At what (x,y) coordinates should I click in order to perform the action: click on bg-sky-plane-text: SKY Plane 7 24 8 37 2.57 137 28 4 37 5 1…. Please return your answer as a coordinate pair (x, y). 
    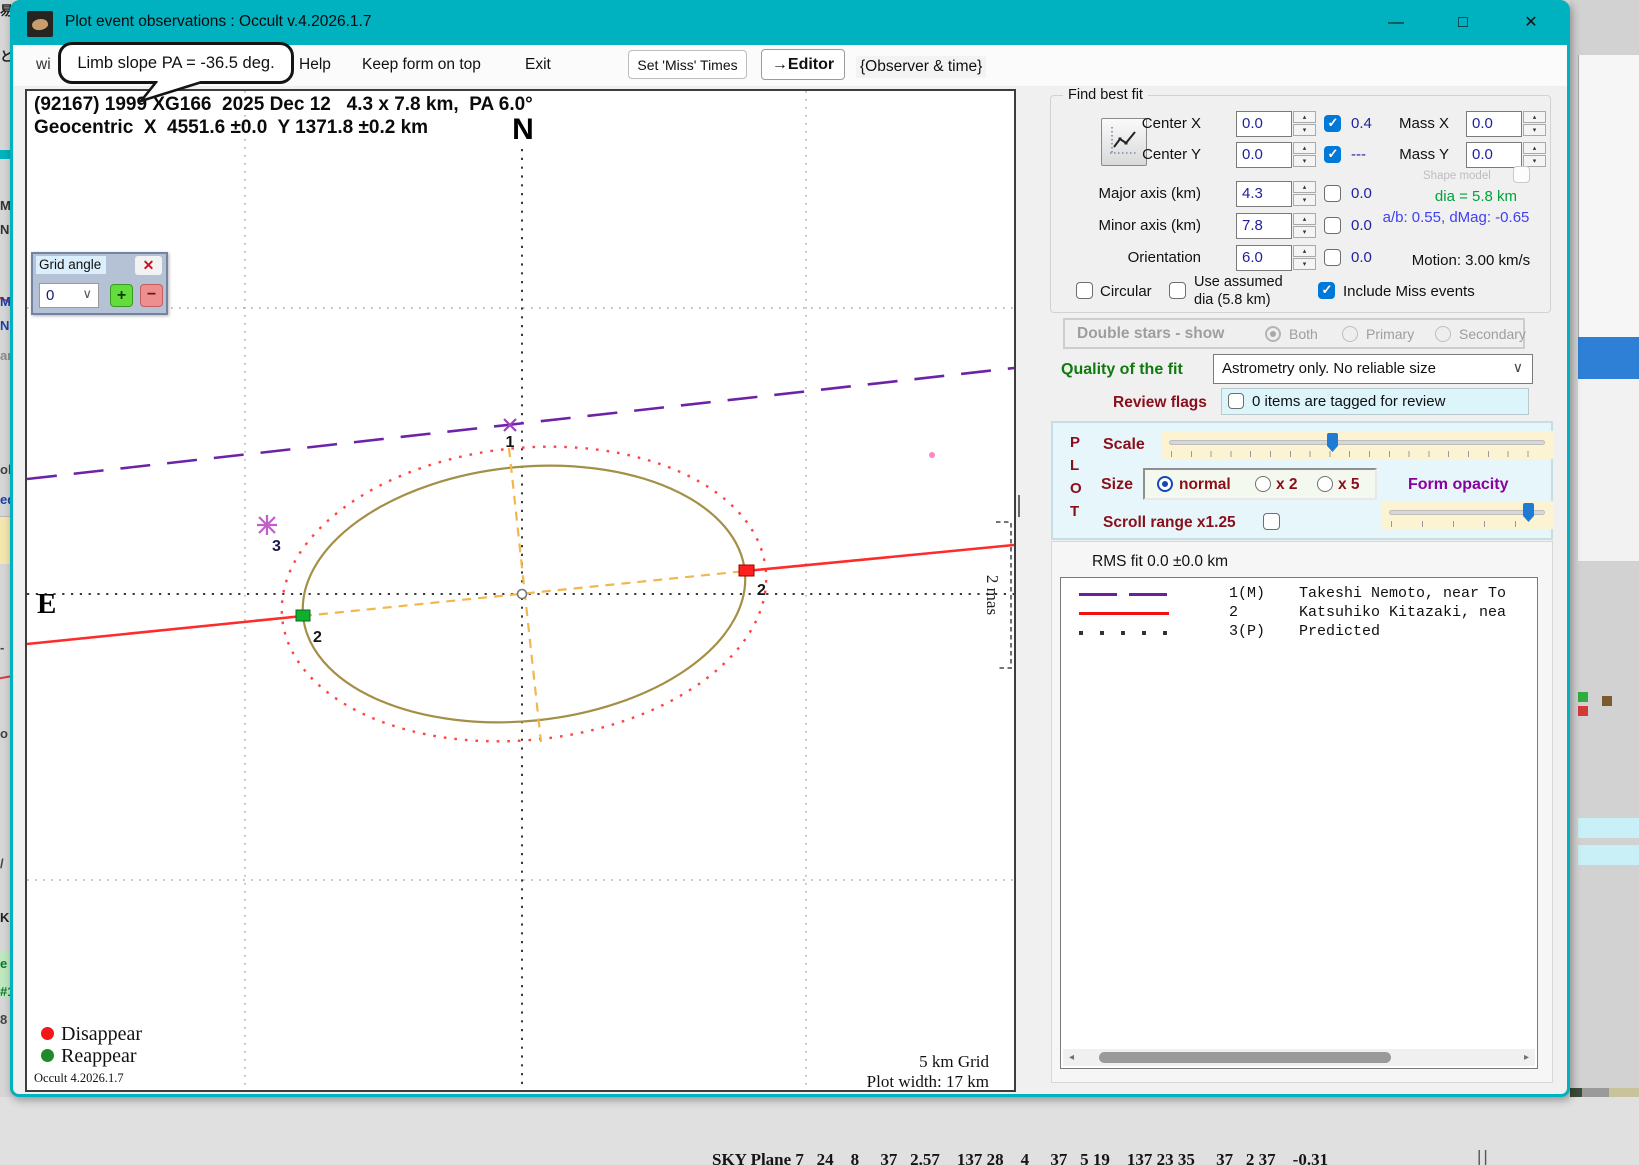
    Looking at the image, I should click on (1020, 1157).